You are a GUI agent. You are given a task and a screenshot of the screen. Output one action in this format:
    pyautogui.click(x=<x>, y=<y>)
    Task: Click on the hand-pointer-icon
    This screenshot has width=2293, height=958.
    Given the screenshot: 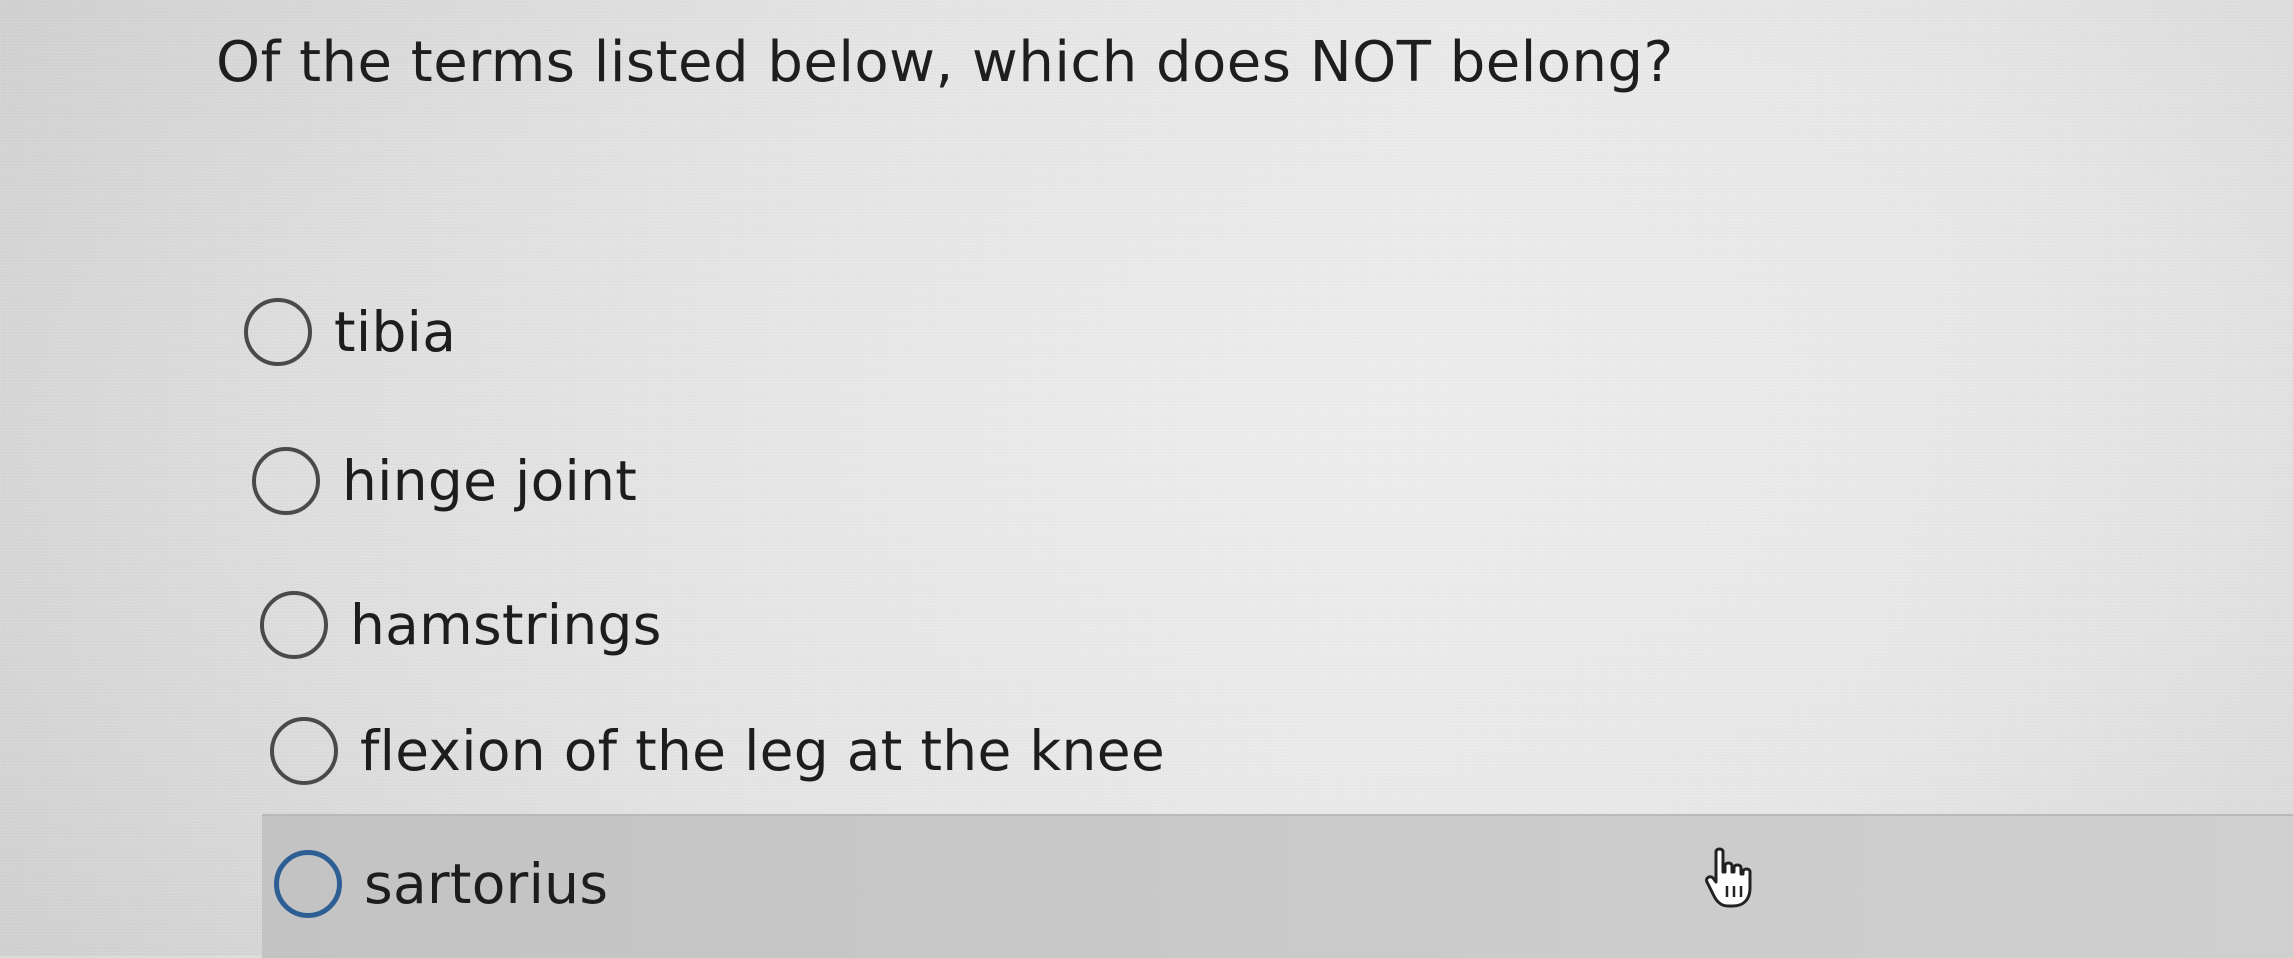 What is the action you would take?
    pyautogui.click(x=1728, y=877)
    